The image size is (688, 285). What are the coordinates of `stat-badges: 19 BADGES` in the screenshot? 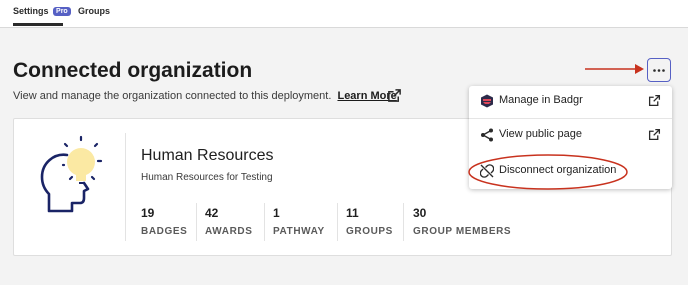 It's located at (164, 221).